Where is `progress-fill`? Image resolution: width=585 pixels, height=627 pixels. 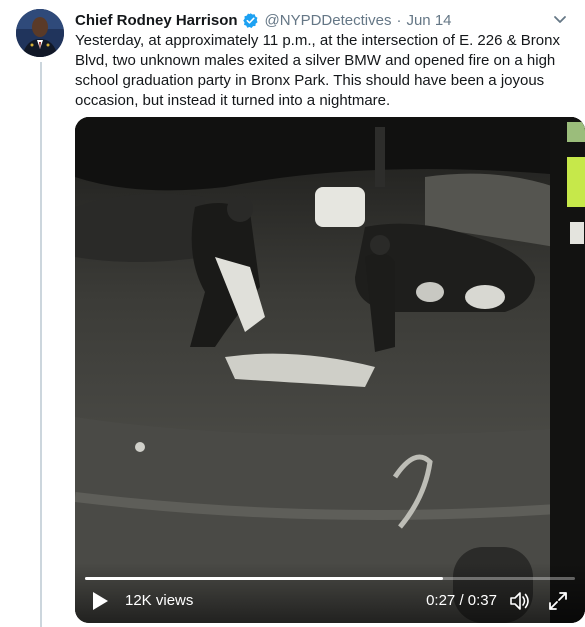 progress-fill is located at coordinates (264, 578).